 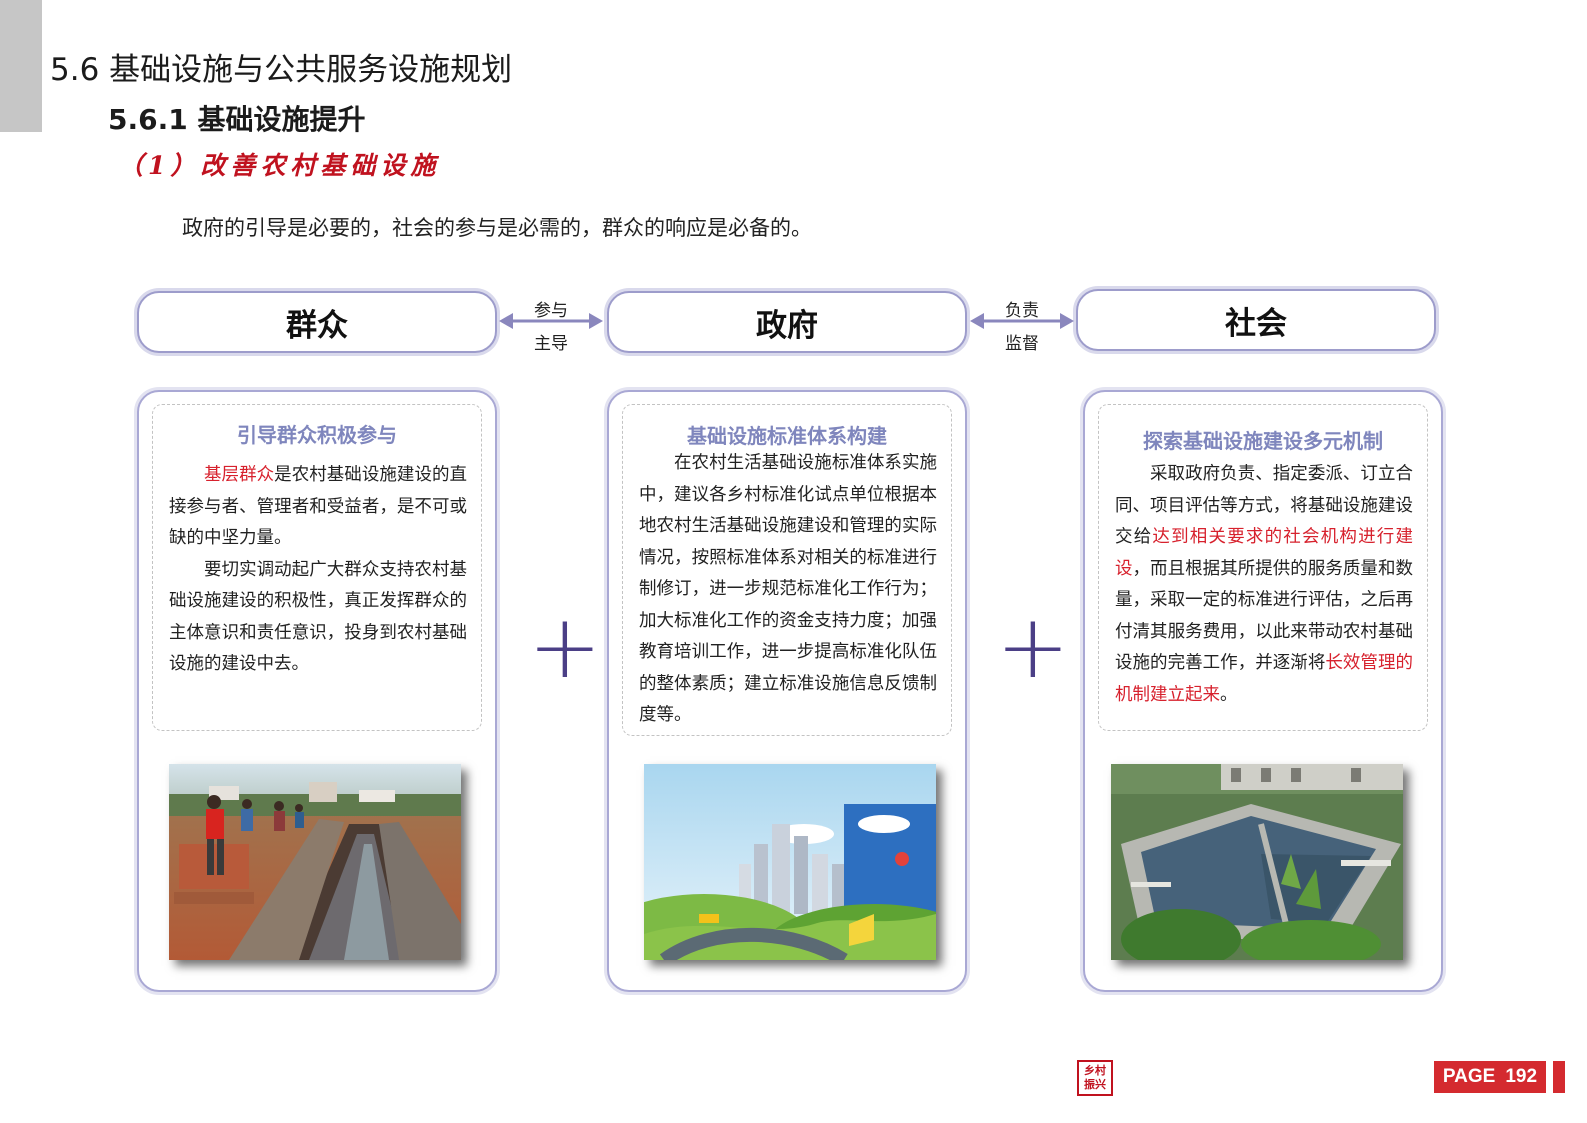 What do you see at coordinates (318, 507) in the screenshot?
I see `paragraph: 基层群众是农村基础设施建设的直接参与者、管理者和受益者，是不可或缺的中坚力量。` at bounding box center [318, 507].